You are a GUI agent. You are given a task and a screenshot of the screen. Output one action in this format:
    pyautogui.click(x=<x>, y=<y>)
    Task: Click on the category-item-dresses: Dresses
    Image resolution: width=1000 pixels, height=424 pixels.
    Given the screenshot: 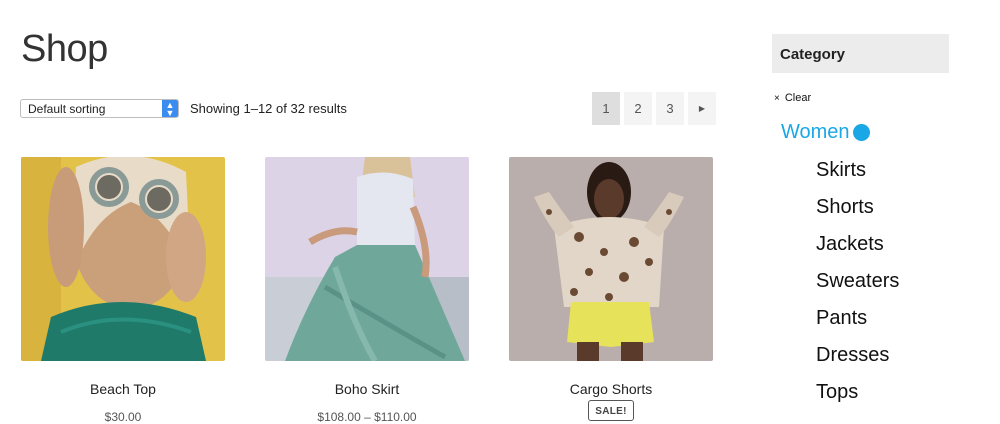 What is the action you would take?
    pyautogui.click(x=857, y=362)
    